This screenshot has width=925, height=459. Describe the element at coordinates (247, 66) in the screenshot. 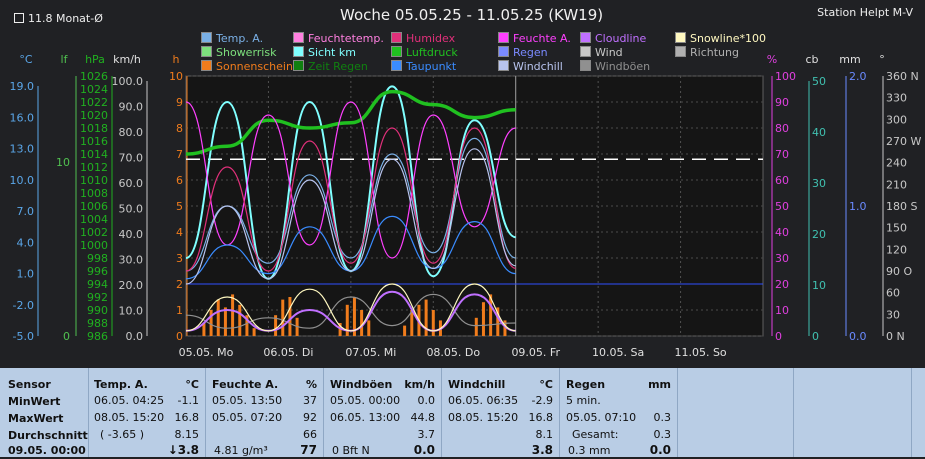

I see `legend-item: Sonnenschein` at that location.